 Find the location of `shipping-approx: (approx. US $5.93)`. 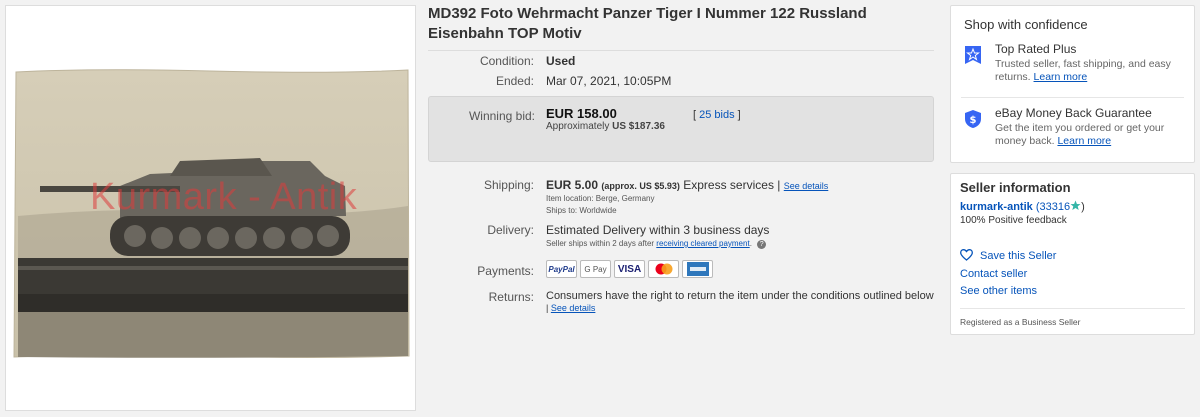

shipping-approx: (approx. US $5.93) is located at coordinates (640, 186).